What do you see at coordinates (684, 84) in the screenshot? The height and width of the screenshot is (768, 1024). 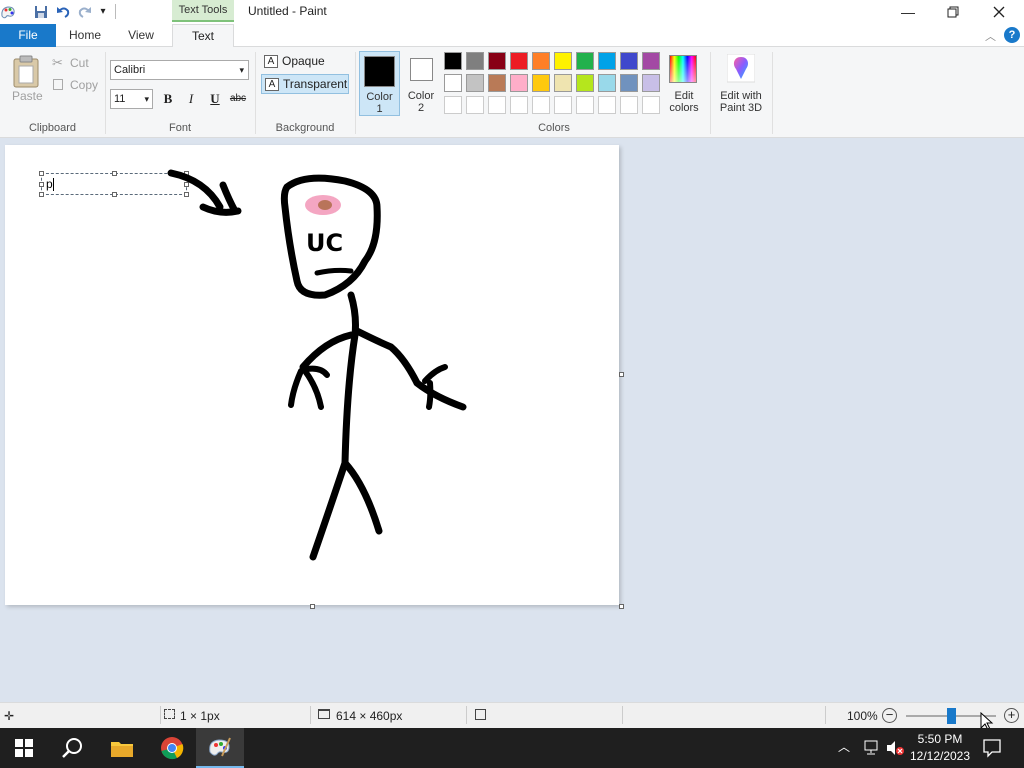 I see `edit-colors-button: Edit colors` at bounding box center [684, 84].